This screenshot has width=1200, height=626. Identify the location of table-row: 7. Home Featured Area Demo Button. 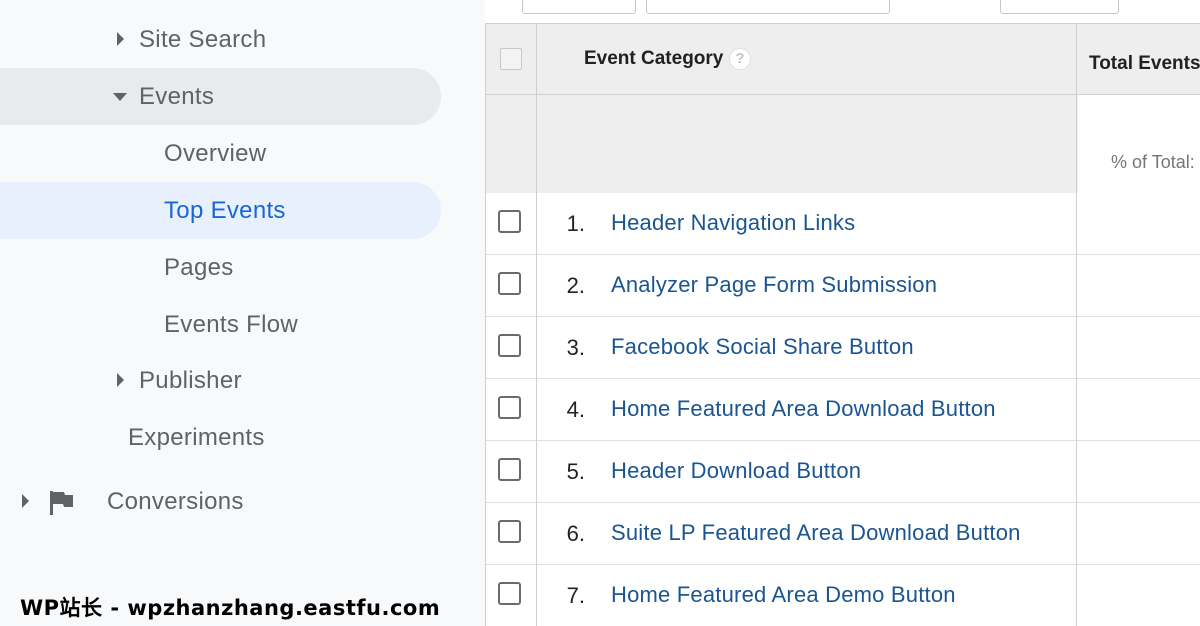
(842, 595).